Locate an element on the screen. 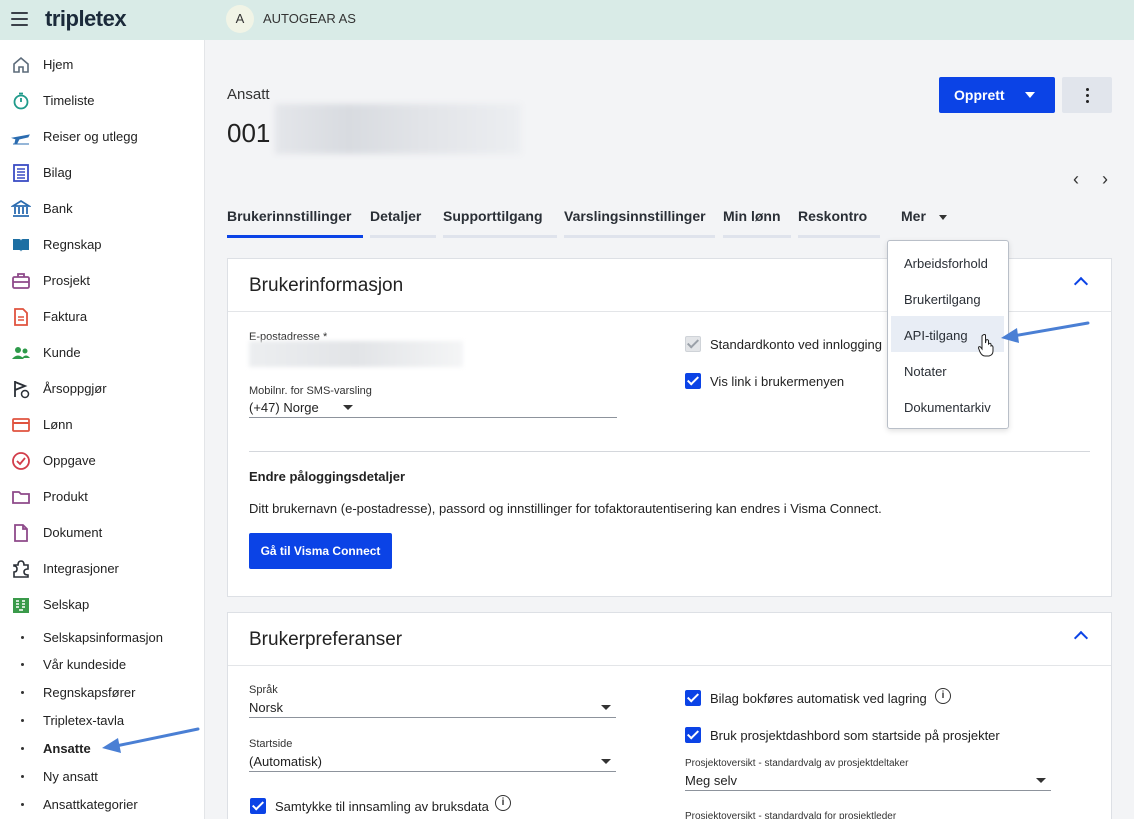 This screenshot has height=819, width=1134. menu-item-arbeidsforhold: Arbeidsforhold is located at coordinates (947, 262).